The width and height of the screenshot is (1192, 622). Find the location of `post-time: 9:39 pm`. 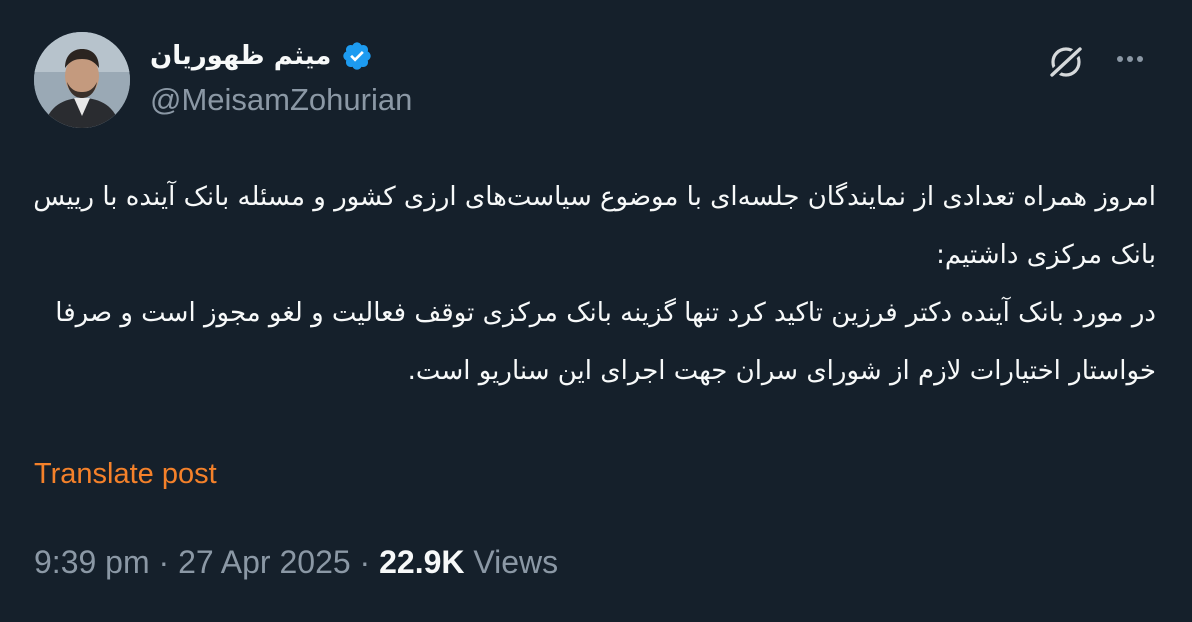

post-time: 9:39 pm is located at coordinates (92, 562).